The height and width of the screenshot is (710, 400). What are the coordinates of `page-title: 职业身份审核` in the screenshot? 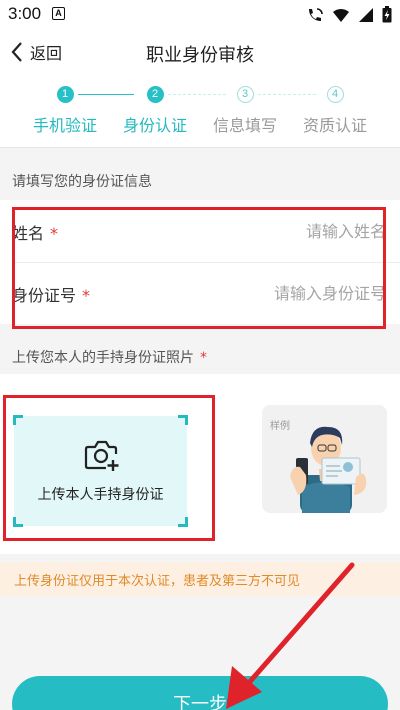 It's located at (200, 55).